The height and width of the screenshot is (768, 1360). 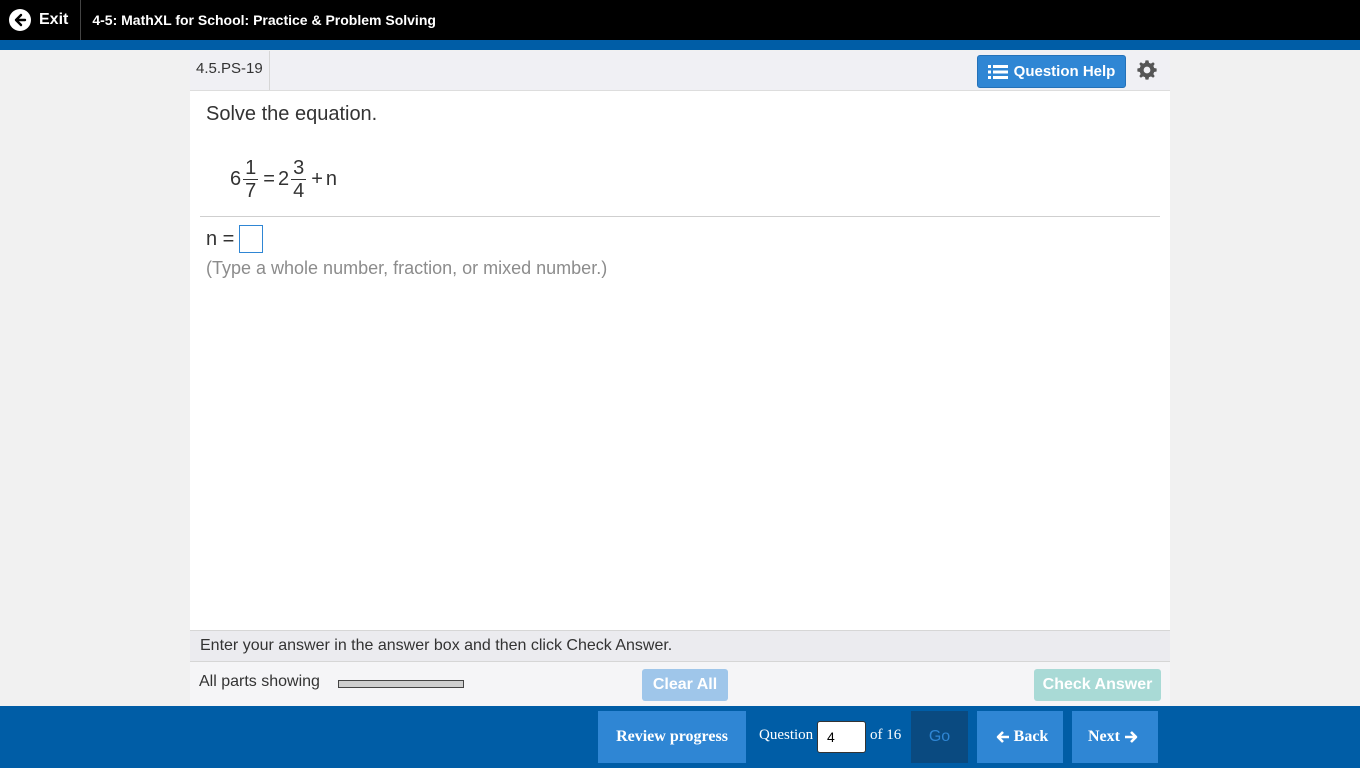 I want to click on exit-button: Exit, so click(x=41, y=20).